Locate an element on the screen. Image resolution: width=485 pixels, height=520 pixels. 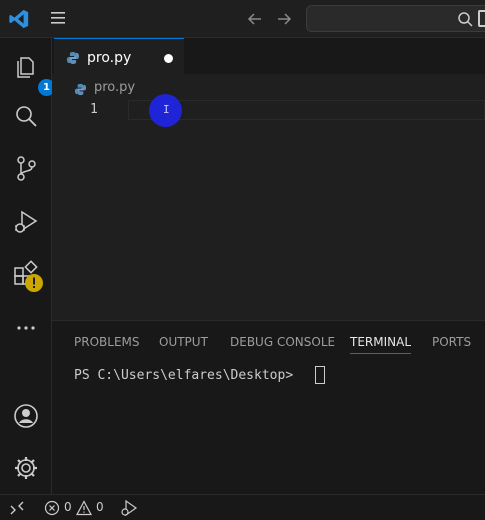
tab-label: pro.py is located at coordinates (109, 58).